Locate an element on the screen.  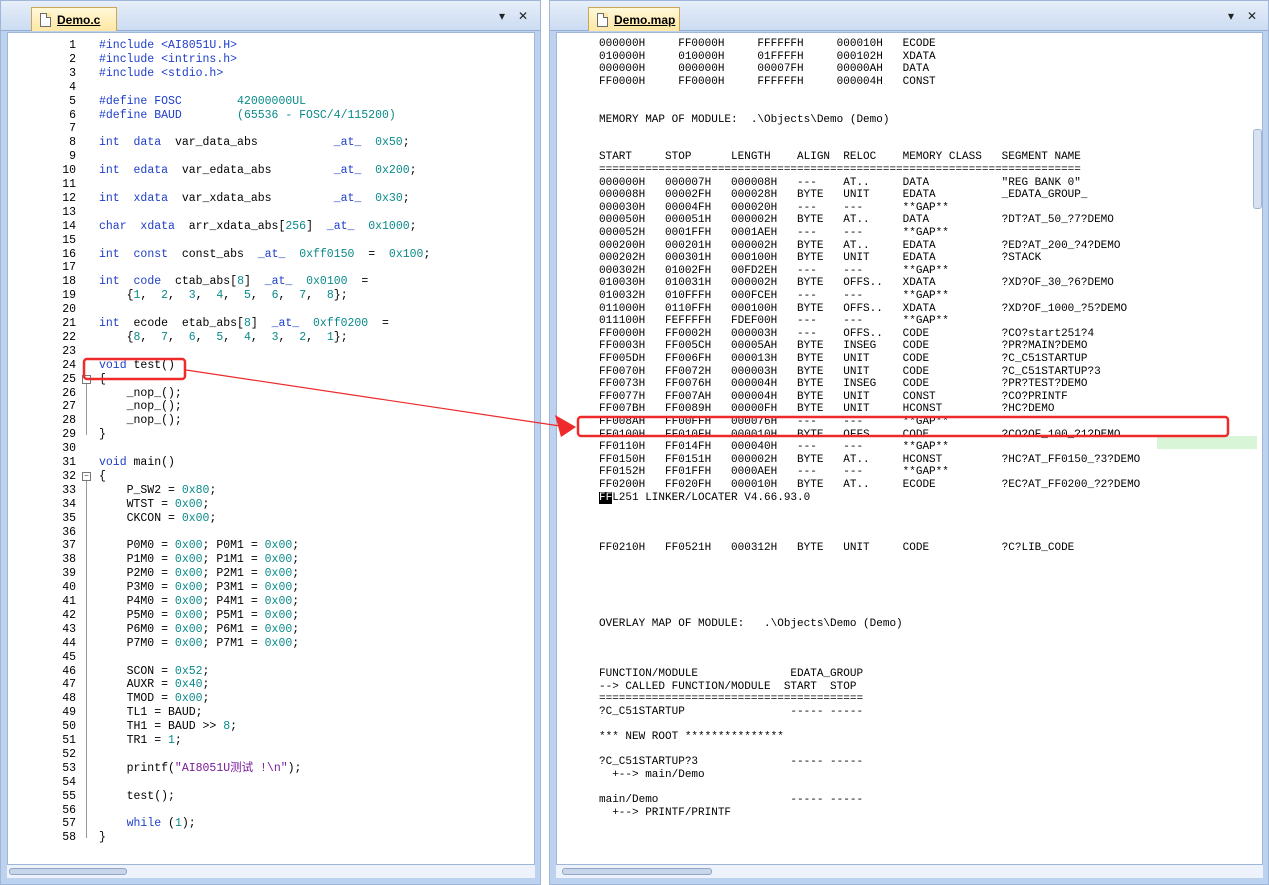
map-line: 010000H 010000H 01FFFFH 000102H XDATA is located at coordinates (767, 57).